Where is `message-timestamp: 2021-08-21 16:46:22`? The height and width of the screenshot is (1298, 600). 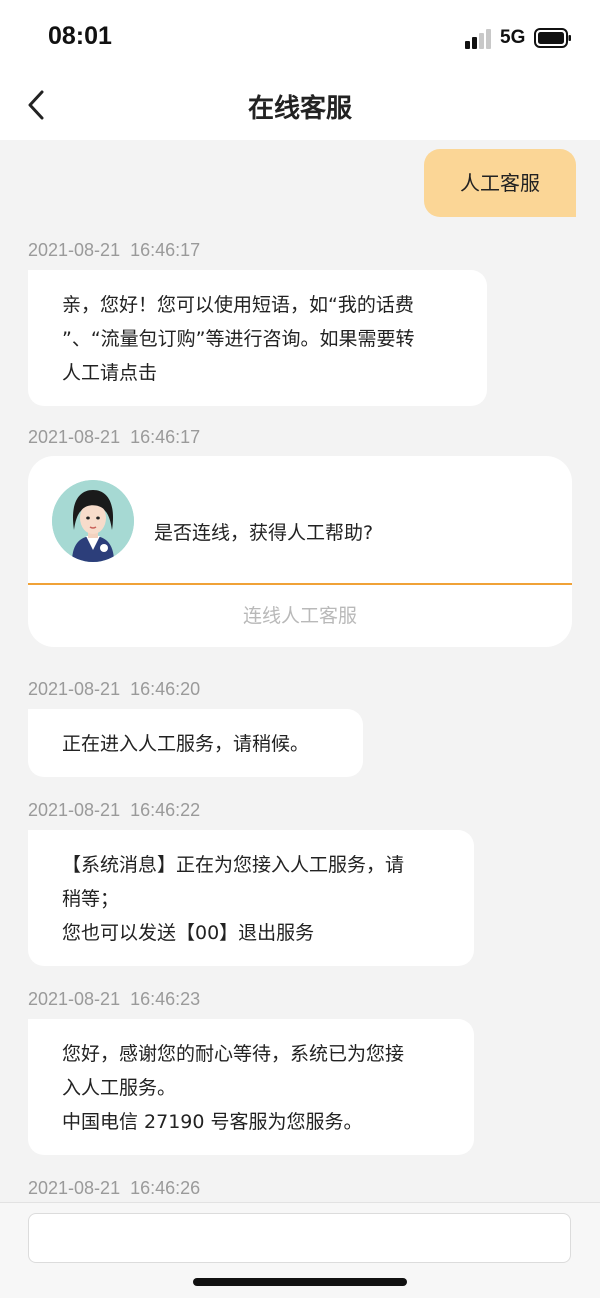 message-timestamp: 2021-08-21 16:46:22 is located at coordinates (114, 810).